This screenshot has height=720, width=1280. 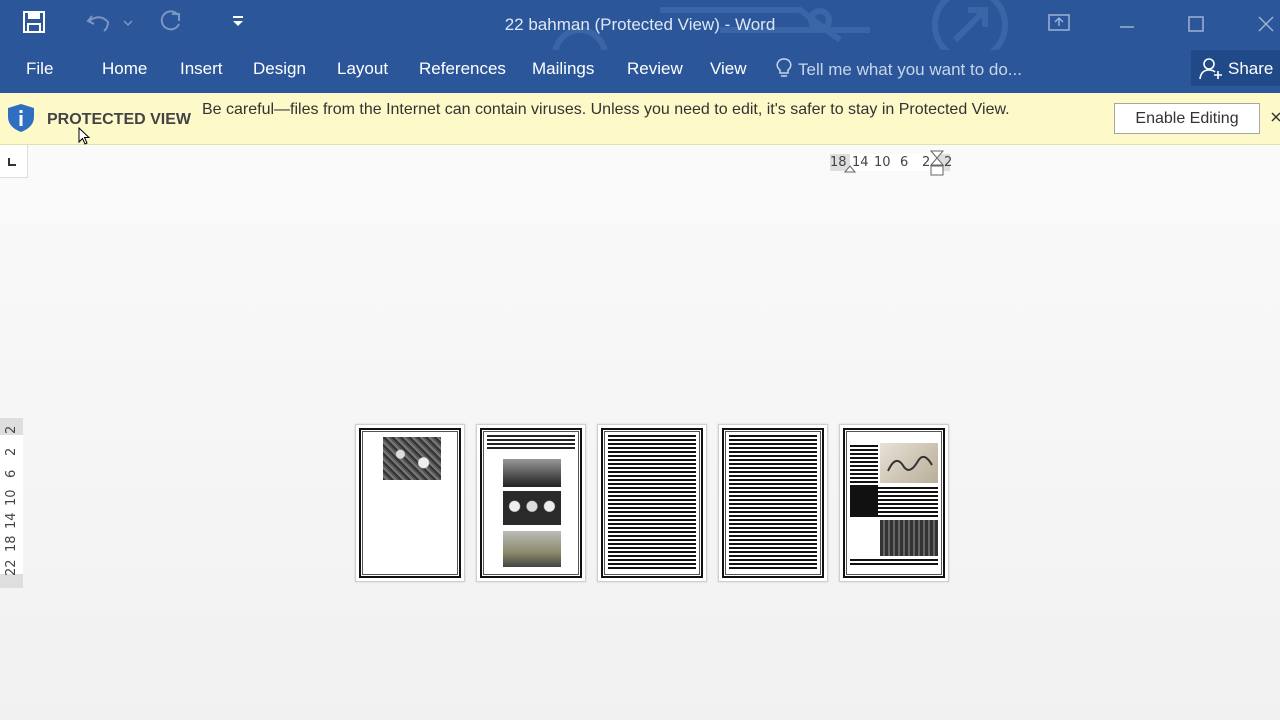 What do you see at coordinates (1196, 26) in the screenshot?
I see `maximize-icon` at bounding box center [1196, 26].